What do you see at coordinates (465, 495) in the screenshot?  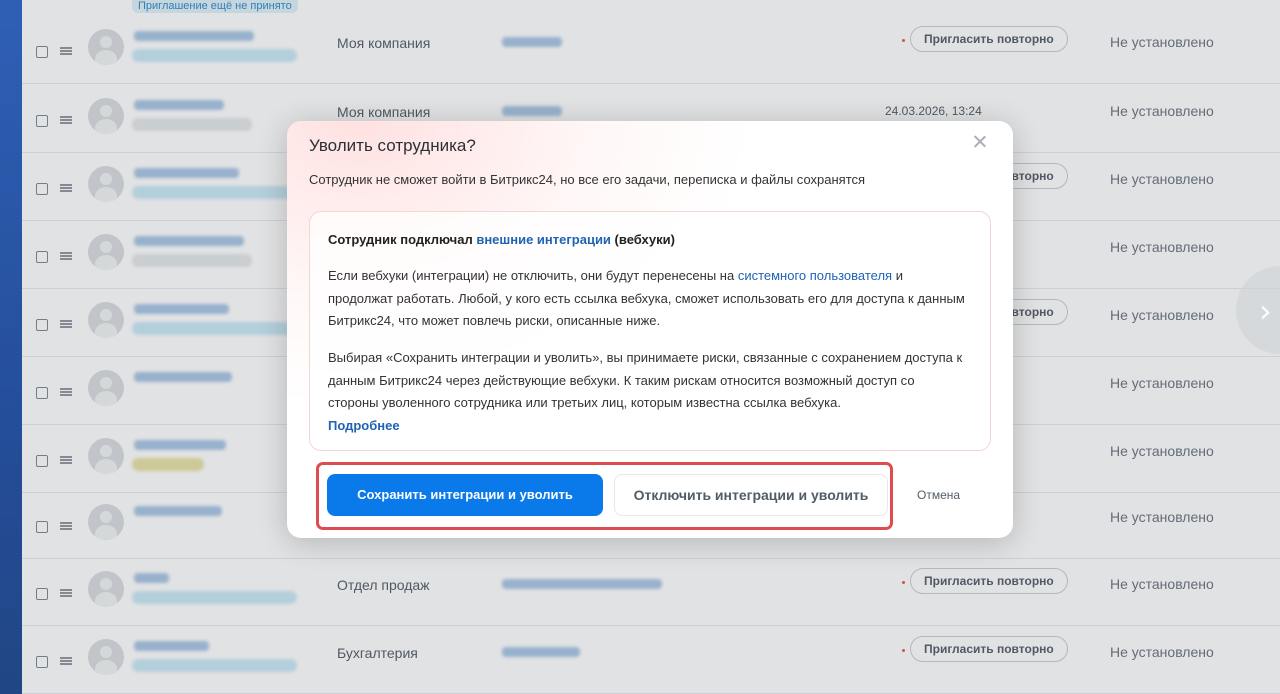 I see `save-integrations-and-dismiss-button: Сохранить интеграции и уволить` at bounding box center [465, 495].